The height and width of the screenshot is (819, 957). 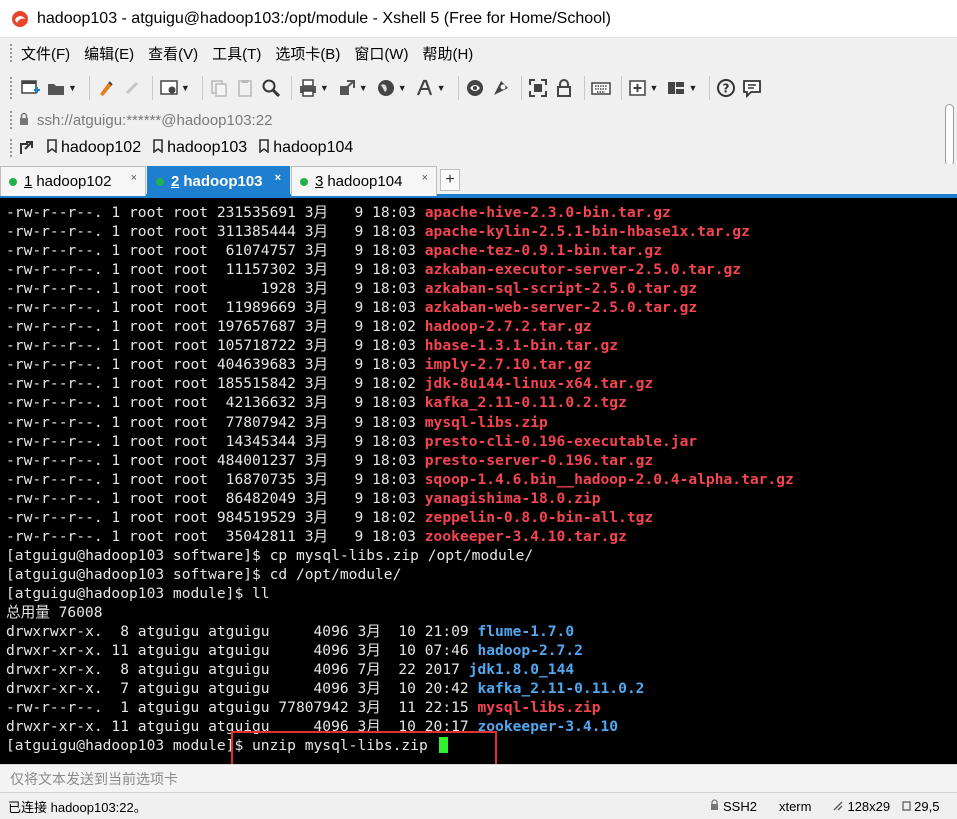 What do you see at coordinates (101, 147) in the screenshot?
I see `link-label: hadoop102` at bounding box center [101, 147].